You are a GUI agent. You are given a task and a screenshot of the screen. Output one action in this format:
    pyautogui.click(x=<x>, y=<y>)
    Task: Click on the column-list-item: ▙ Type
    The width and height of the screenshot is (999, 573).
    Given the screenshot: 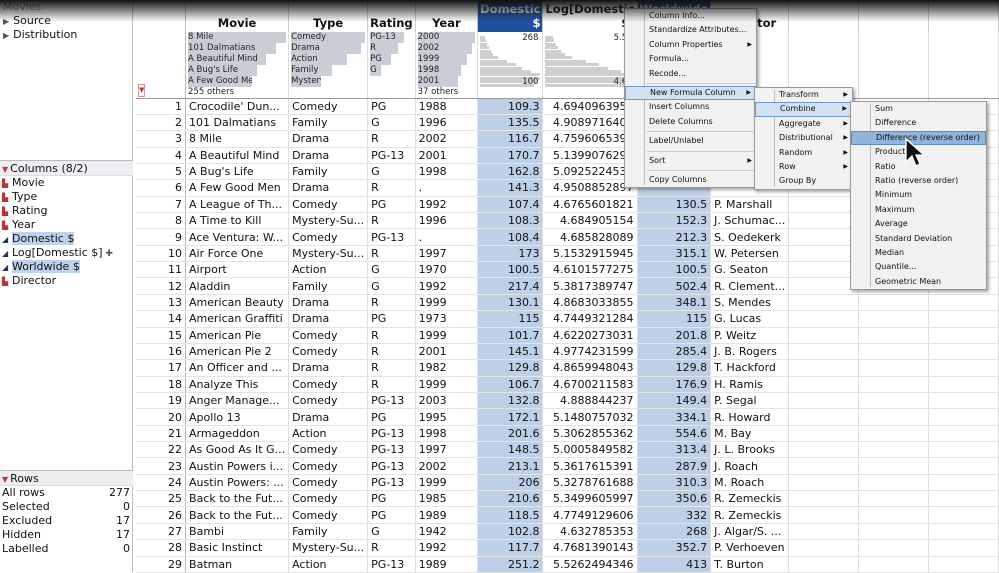 What is the action you would take?
    pyautogui.click(x=66, y=197)
    